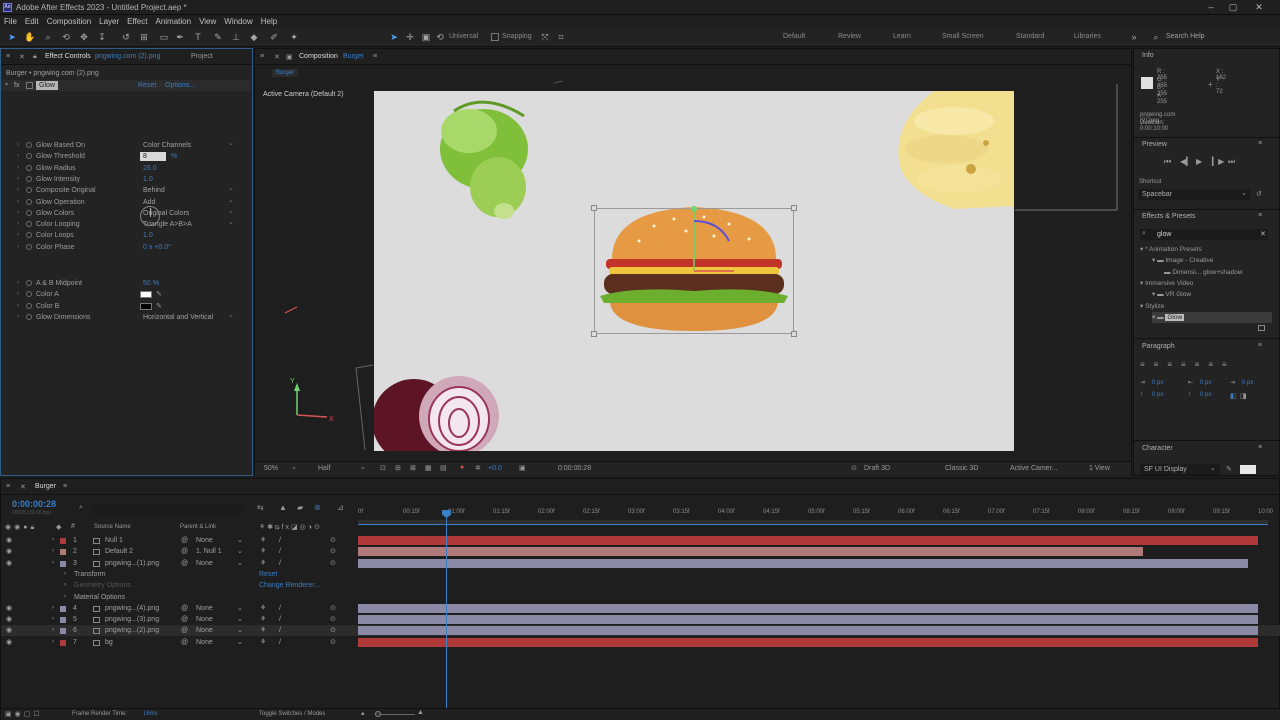 This screenshot has width=1280, height=720. I want to click on zoom-tool-icon: ⌕, so click(48, 37).